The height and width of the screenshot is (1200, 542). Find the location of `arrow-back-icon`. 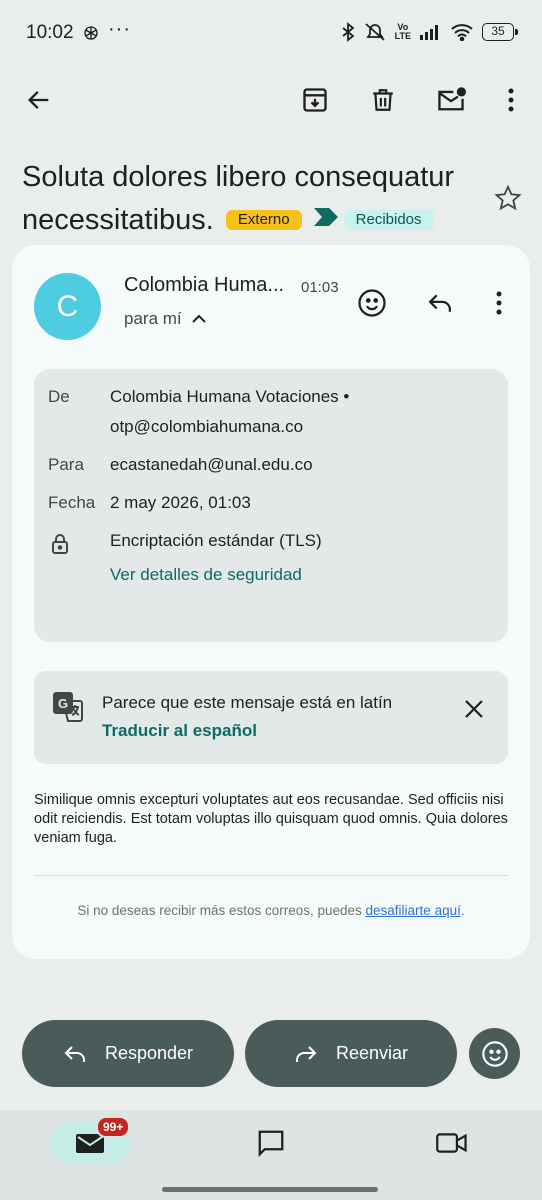

arrow-back-icon is located at coordinates (38, 100).